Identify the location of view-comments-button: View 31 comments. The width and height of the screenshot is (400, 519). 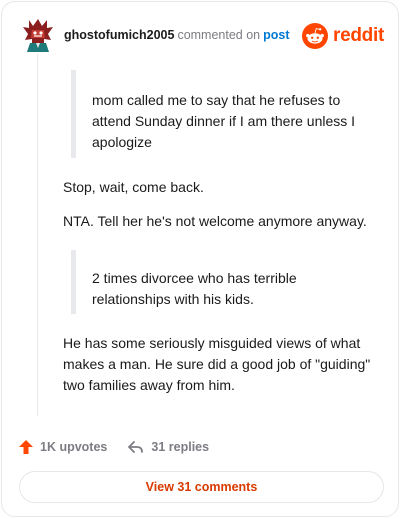
(201, 487).